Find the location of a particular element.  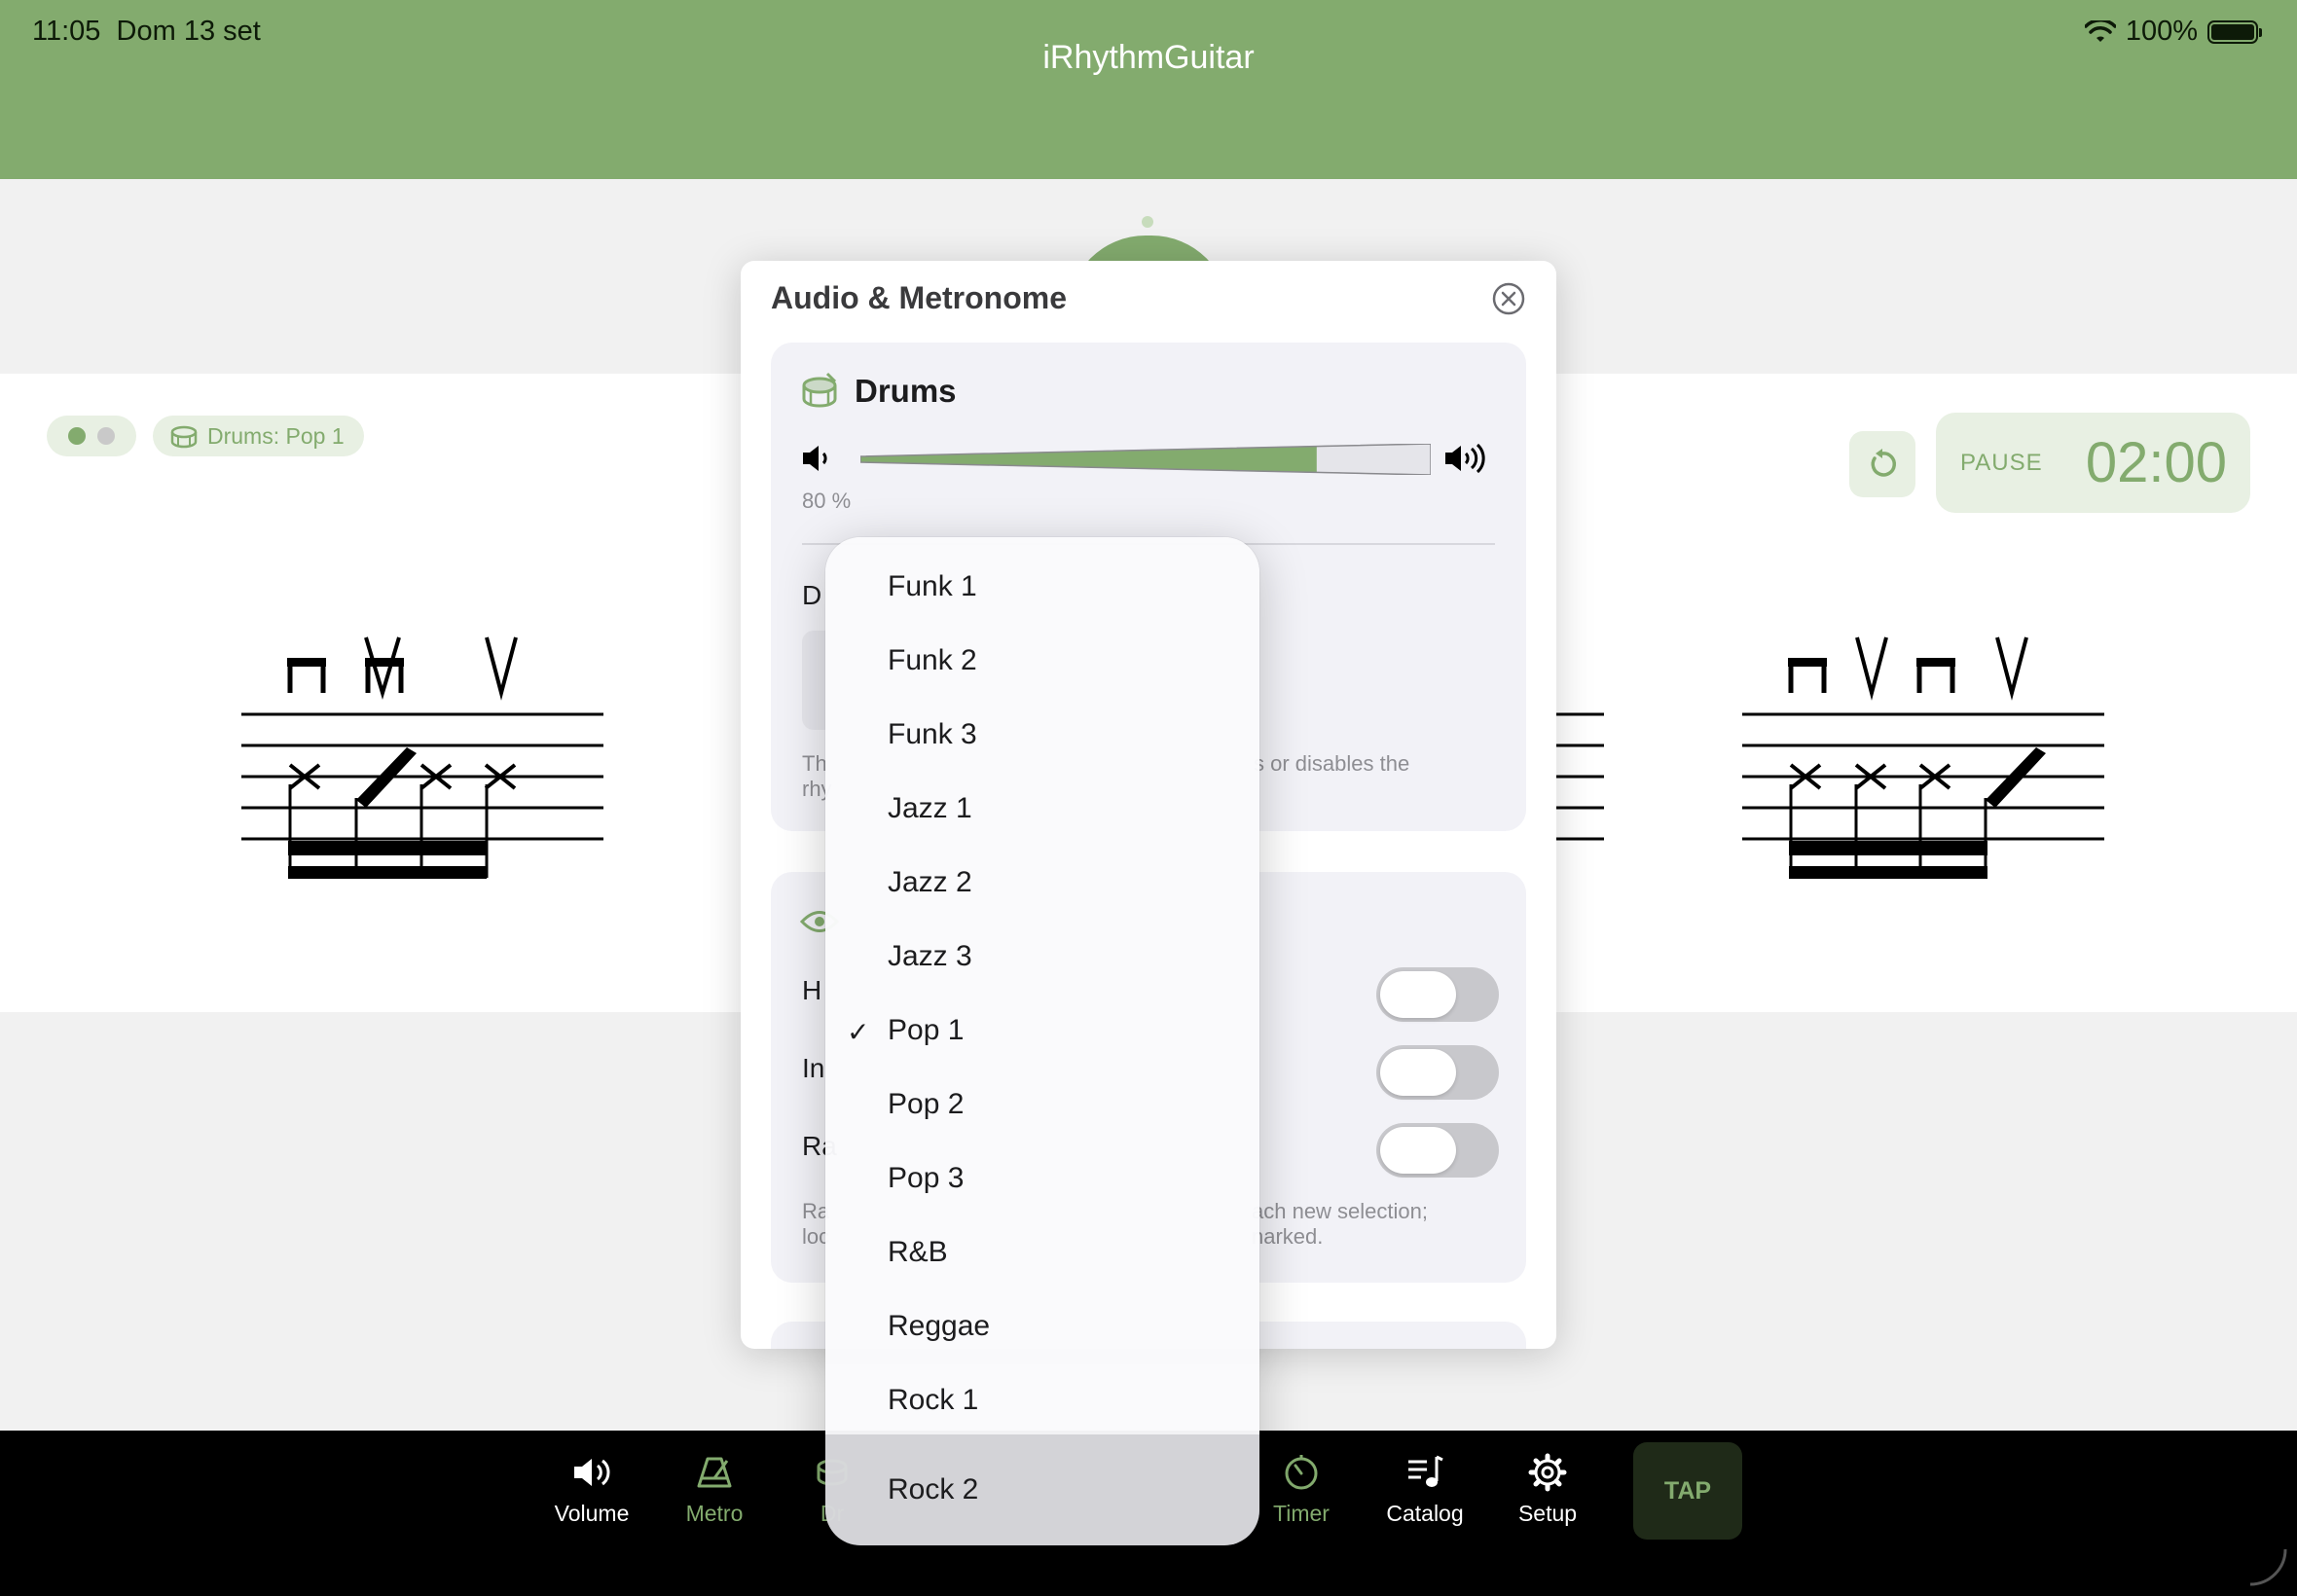

display-footnote-end-1: ach new selection; is located at coordinates (1340, 1211).